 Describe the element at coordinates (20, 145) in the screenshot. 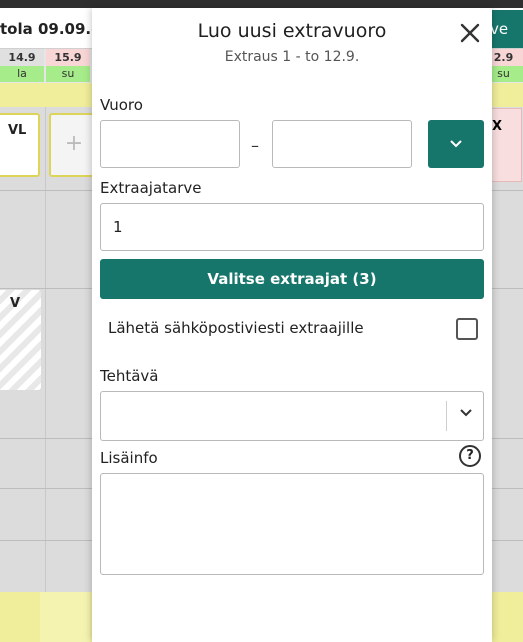

I see `shift-tile-vl: VL` at that location.